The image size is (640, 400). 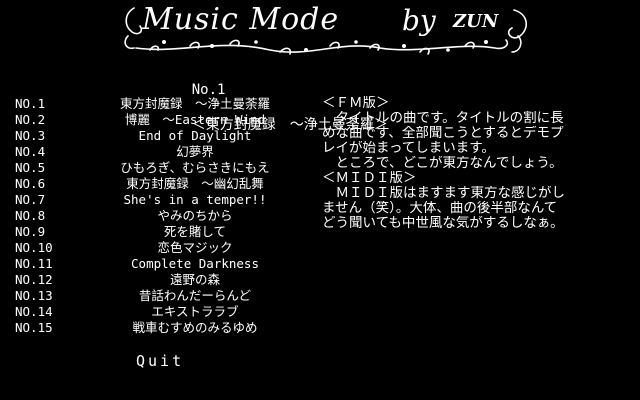 I want to click on track-item: NO.15 戦車むすめのみるゆめ, so click(x=165, y=328).